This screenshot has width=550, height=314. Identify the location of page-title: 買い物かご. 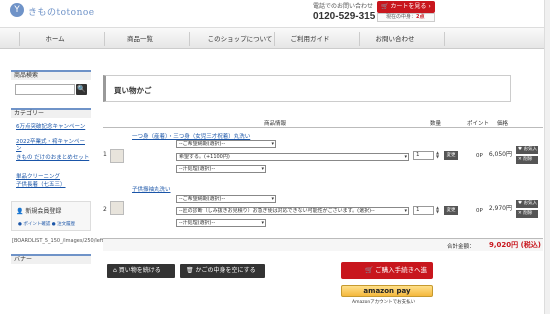
(133, 90).